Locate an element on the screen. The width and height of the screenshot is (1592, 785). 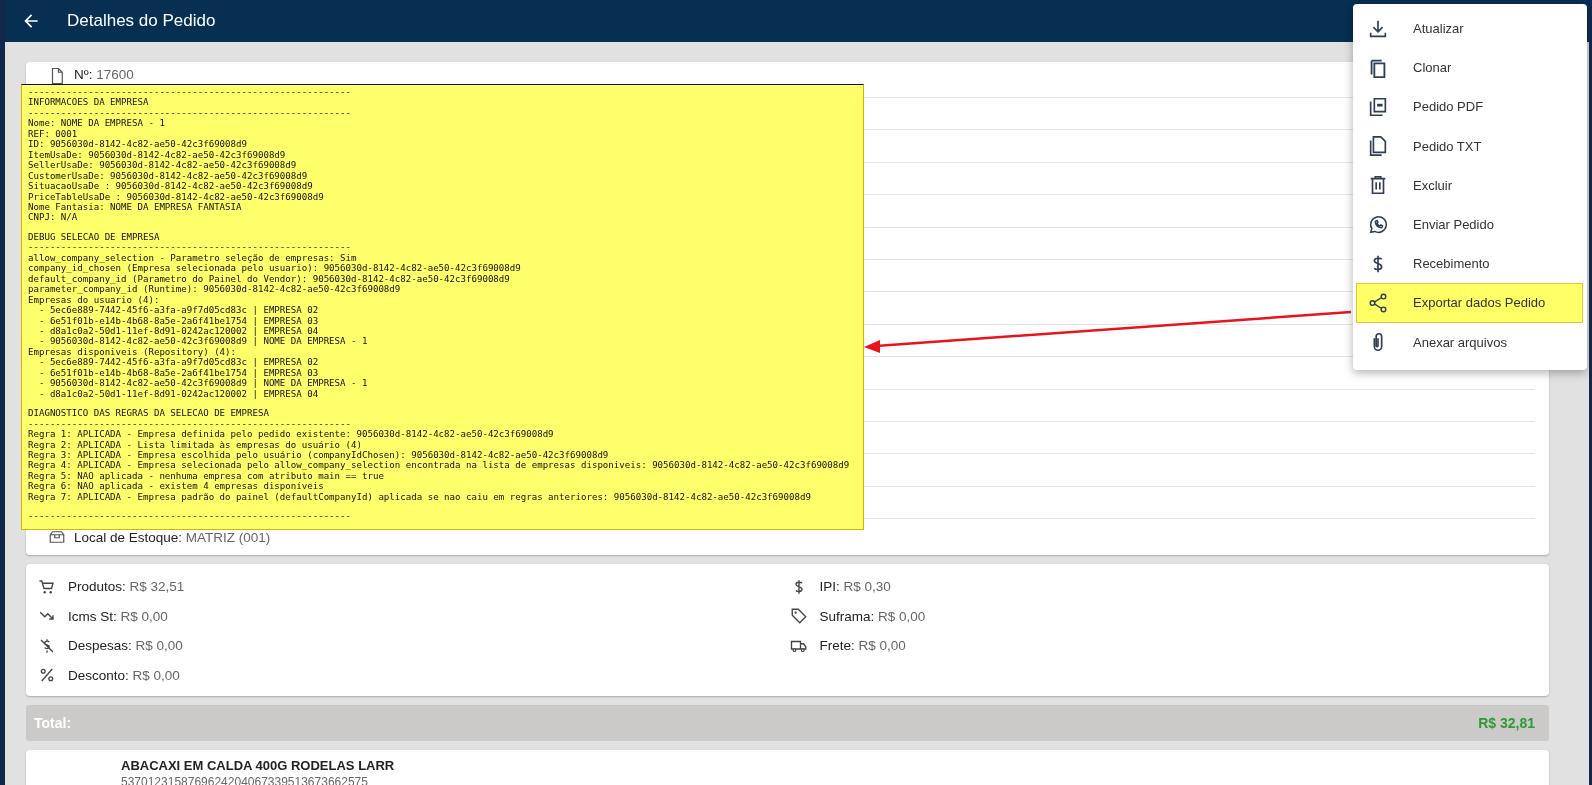
menu-item: Anexar arquivos is located at coordinates (1469, 342).